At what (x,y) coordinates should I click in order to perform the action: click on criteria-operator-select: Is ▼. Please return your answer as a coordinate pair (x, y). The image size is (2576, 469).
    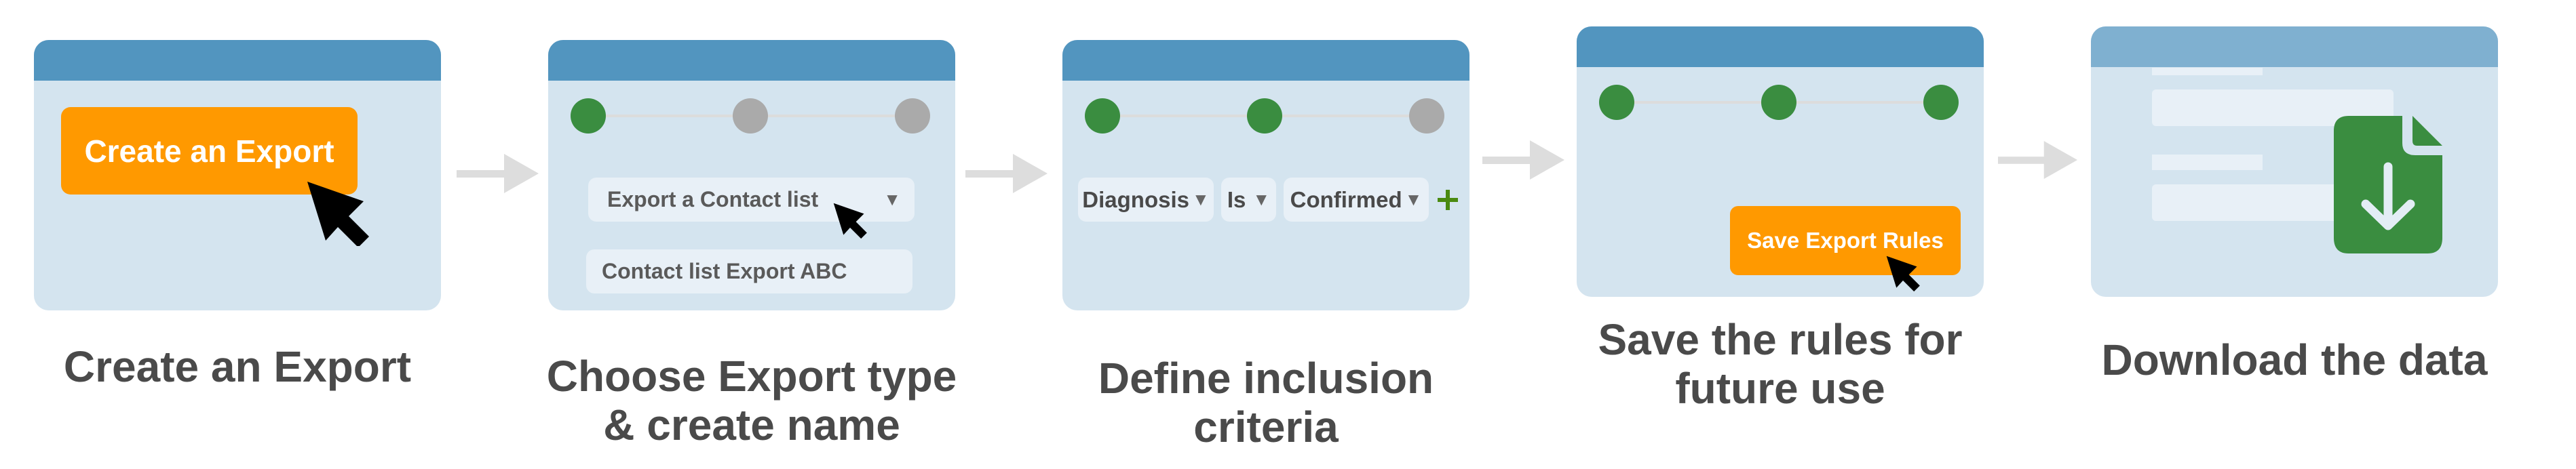
    Looking at the image, I should click on (1248, 200).